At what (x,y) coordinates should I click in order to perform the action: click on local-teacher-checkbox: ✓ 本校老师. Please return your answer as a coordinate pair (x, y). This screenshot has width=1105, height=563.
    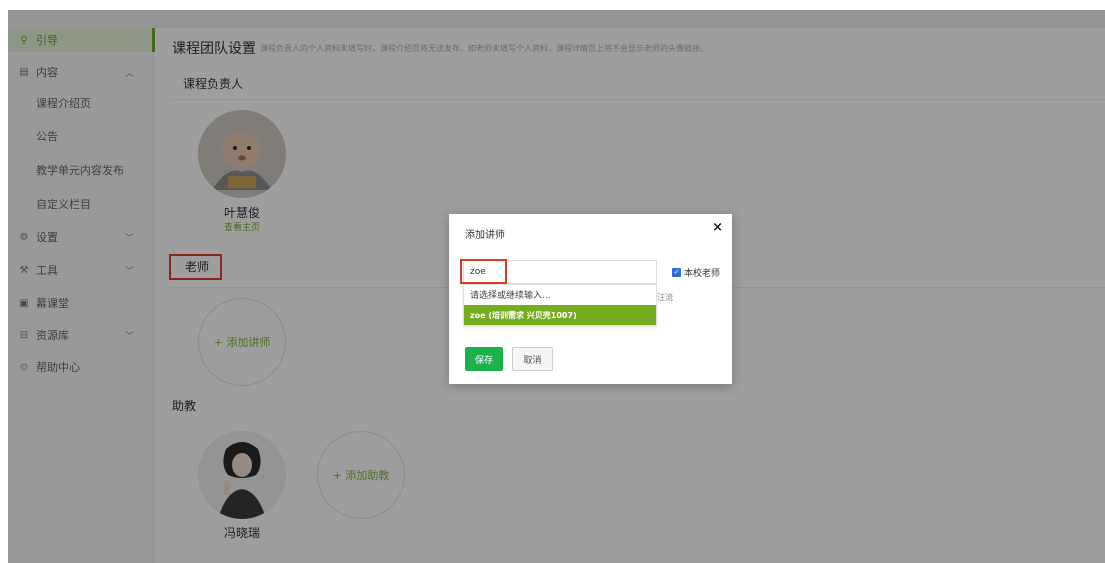
    Looking at the image, I should click on (696, 272).